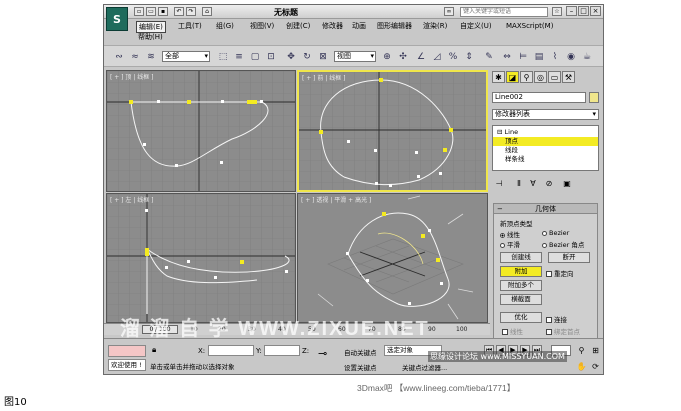  What do you see at coordinates (519, 183) in the screenshot?
I see `show-end-result-icon: Ⅱ` at bounding box center [519, 183].